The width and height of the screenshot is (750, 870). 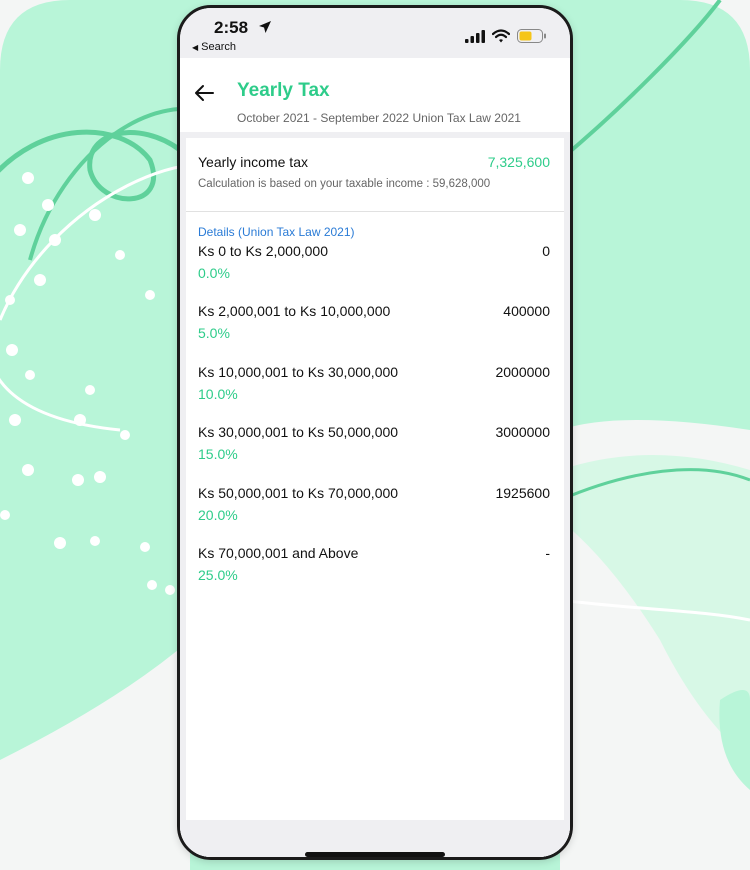 I want to click on tax-bracket-row: Ks 70,000,001 and Above - 25.0%, so click(x=374, y=567).